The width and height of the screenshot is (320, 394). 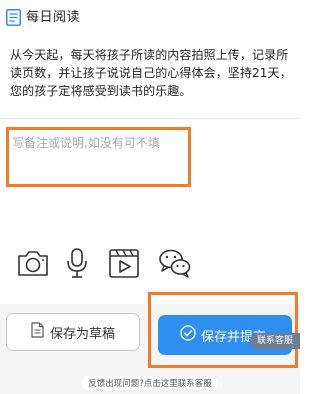 I want to click on wechat-icon, so click(x=175, y=263).